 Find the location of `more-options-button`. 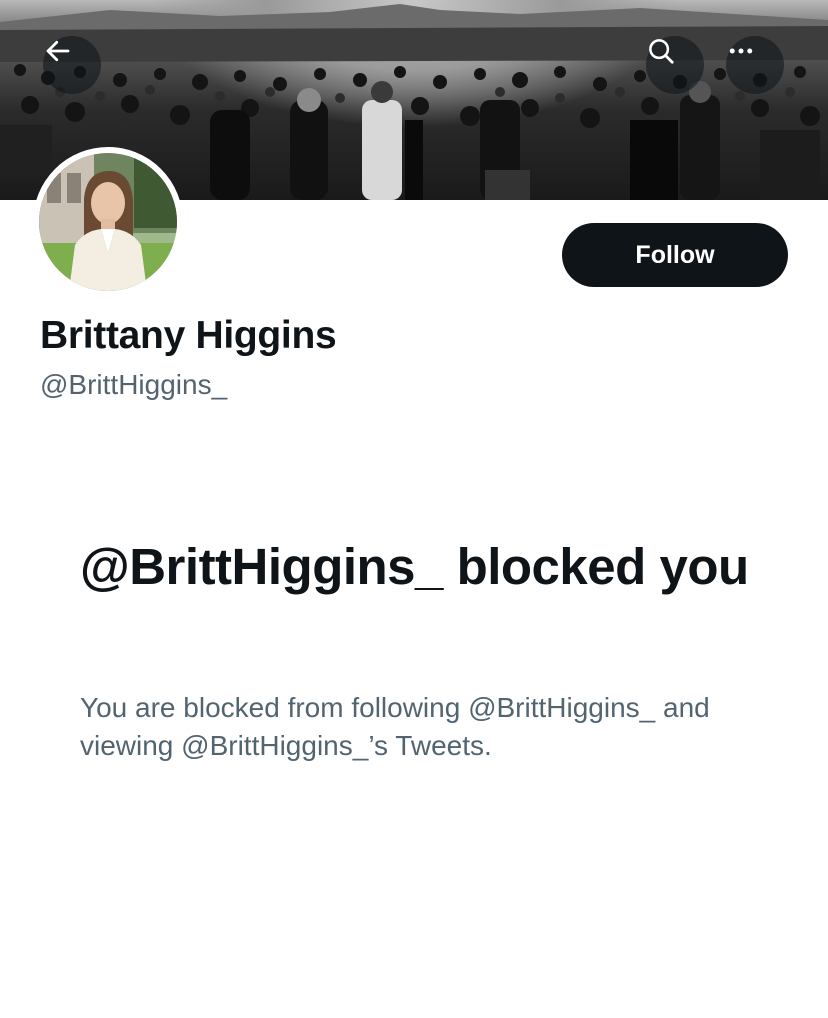

more-options-button is located at coordinates (755, 65).